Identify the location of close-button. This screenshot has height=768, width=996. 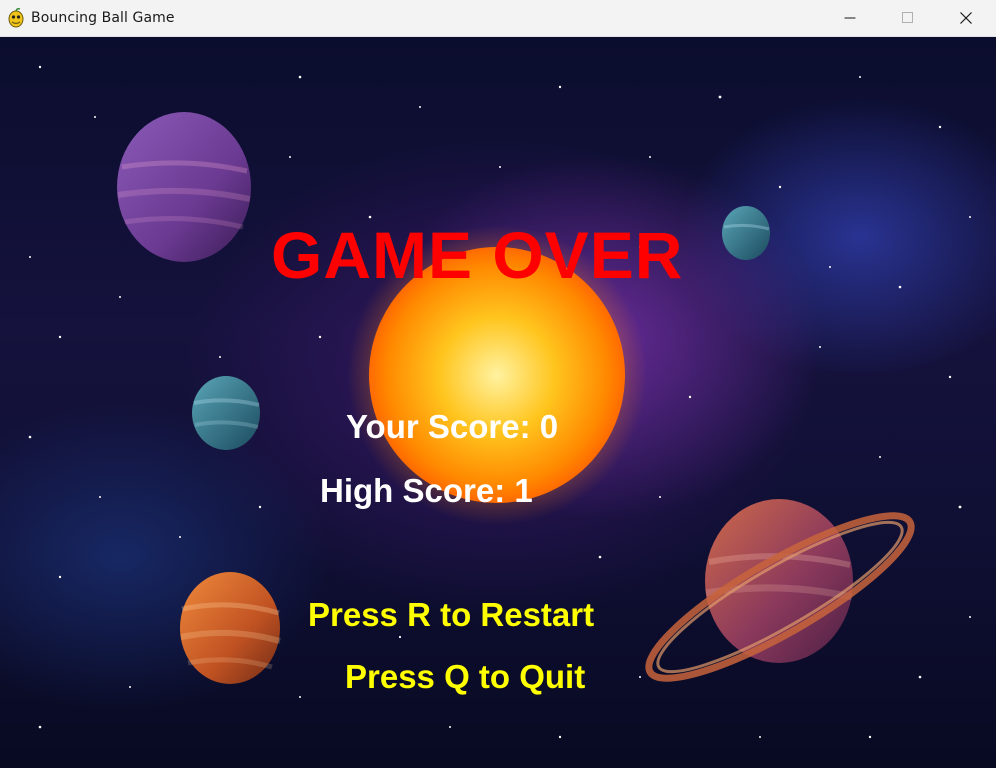
(966, 18).